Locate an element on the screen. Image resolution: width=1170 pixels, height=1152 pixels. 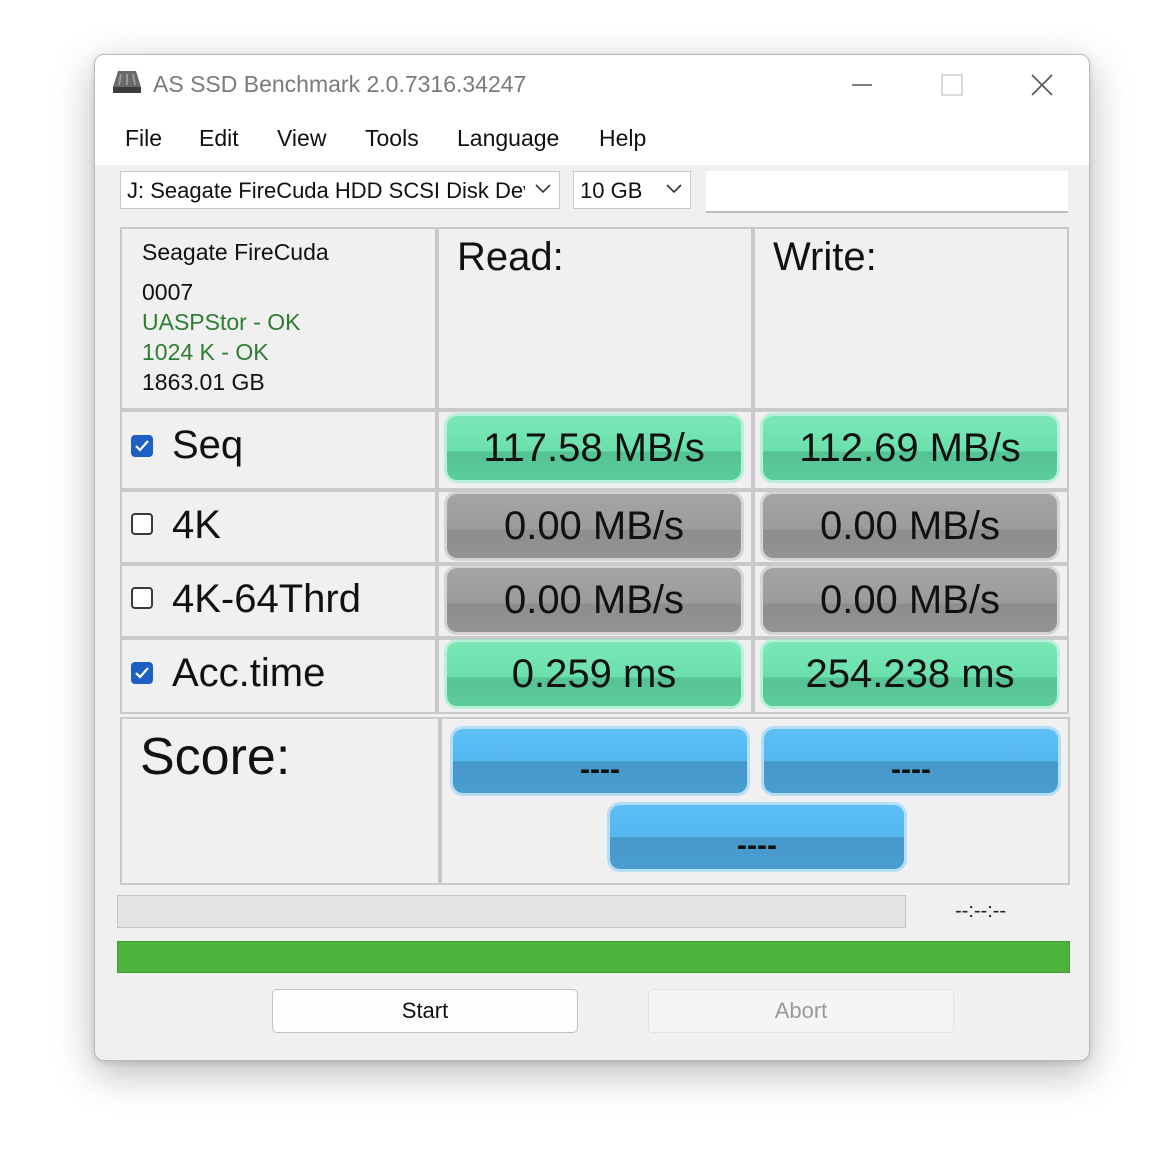
write-header-cell: Write: is located at coordinates (911, 318).